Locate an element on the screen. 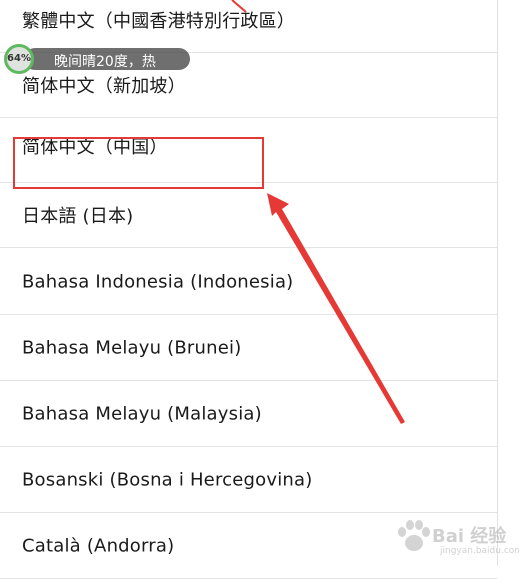 The image size is (519, 579). weather-widget: 晚间晴20度，热 64% is located at coordinates (97, 59).